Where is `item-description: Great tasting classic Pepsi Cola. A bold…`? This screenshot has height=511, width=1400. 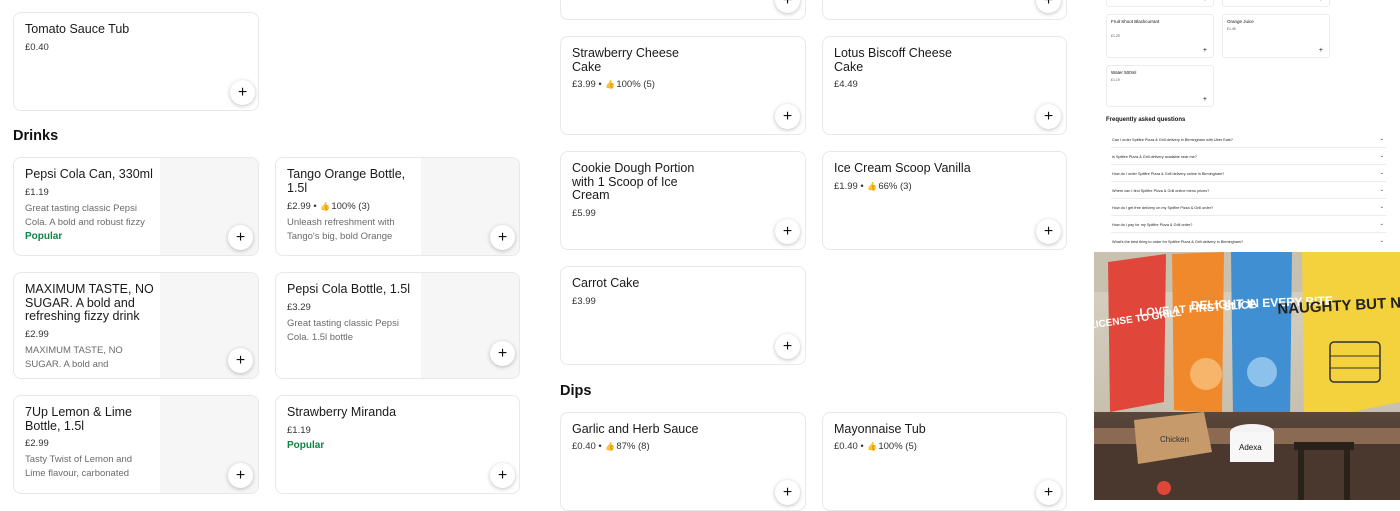
item-description: Great tasting classic Pepsi Cola. A bold… is located at coordinates (85, 215).